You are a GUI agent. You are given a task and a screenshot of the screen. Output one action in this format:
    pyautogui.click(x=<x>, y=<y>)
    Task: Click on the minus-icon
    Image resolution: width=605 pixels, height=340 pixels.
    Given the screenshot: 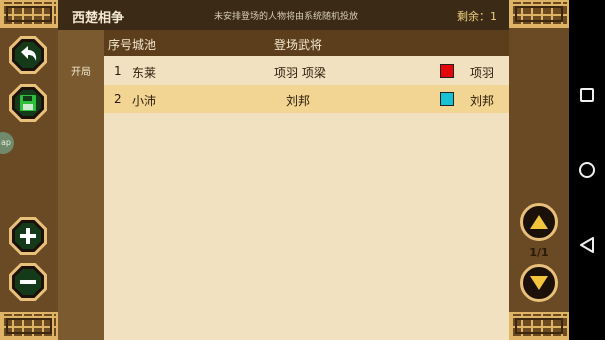 What is the action you would take?
    pyautogui.click(x=28, y=282)
    